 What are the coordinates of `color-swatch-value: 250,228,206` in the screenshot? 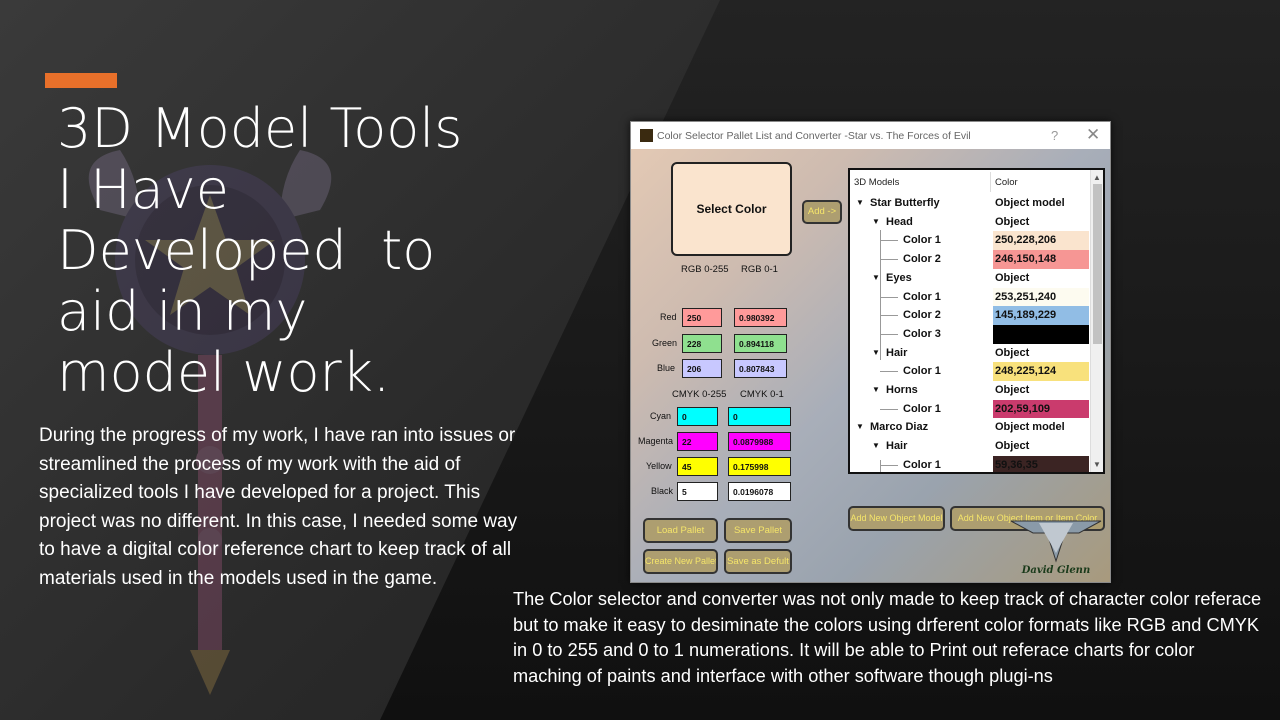 It's located at (1041, 241).